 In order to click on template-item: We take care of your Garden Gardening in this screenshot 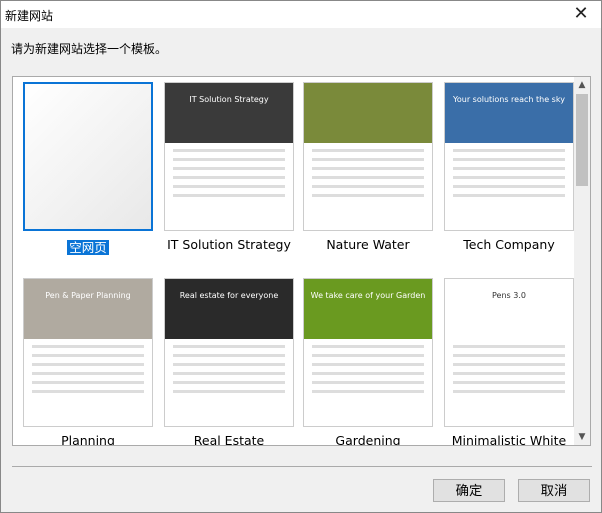, I will do `click(368, 362)`.